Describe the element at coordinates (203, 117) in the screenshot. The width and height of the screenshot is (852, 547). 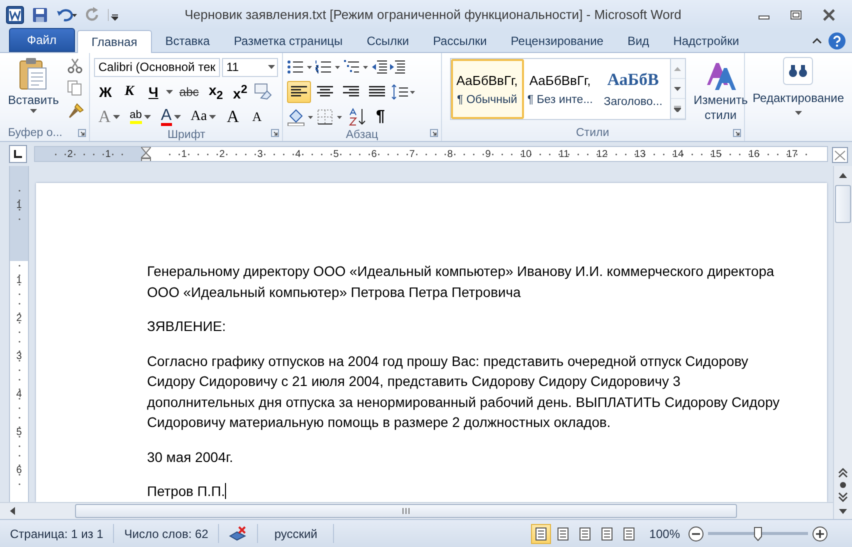
I see `case-button: Aa` at that location.